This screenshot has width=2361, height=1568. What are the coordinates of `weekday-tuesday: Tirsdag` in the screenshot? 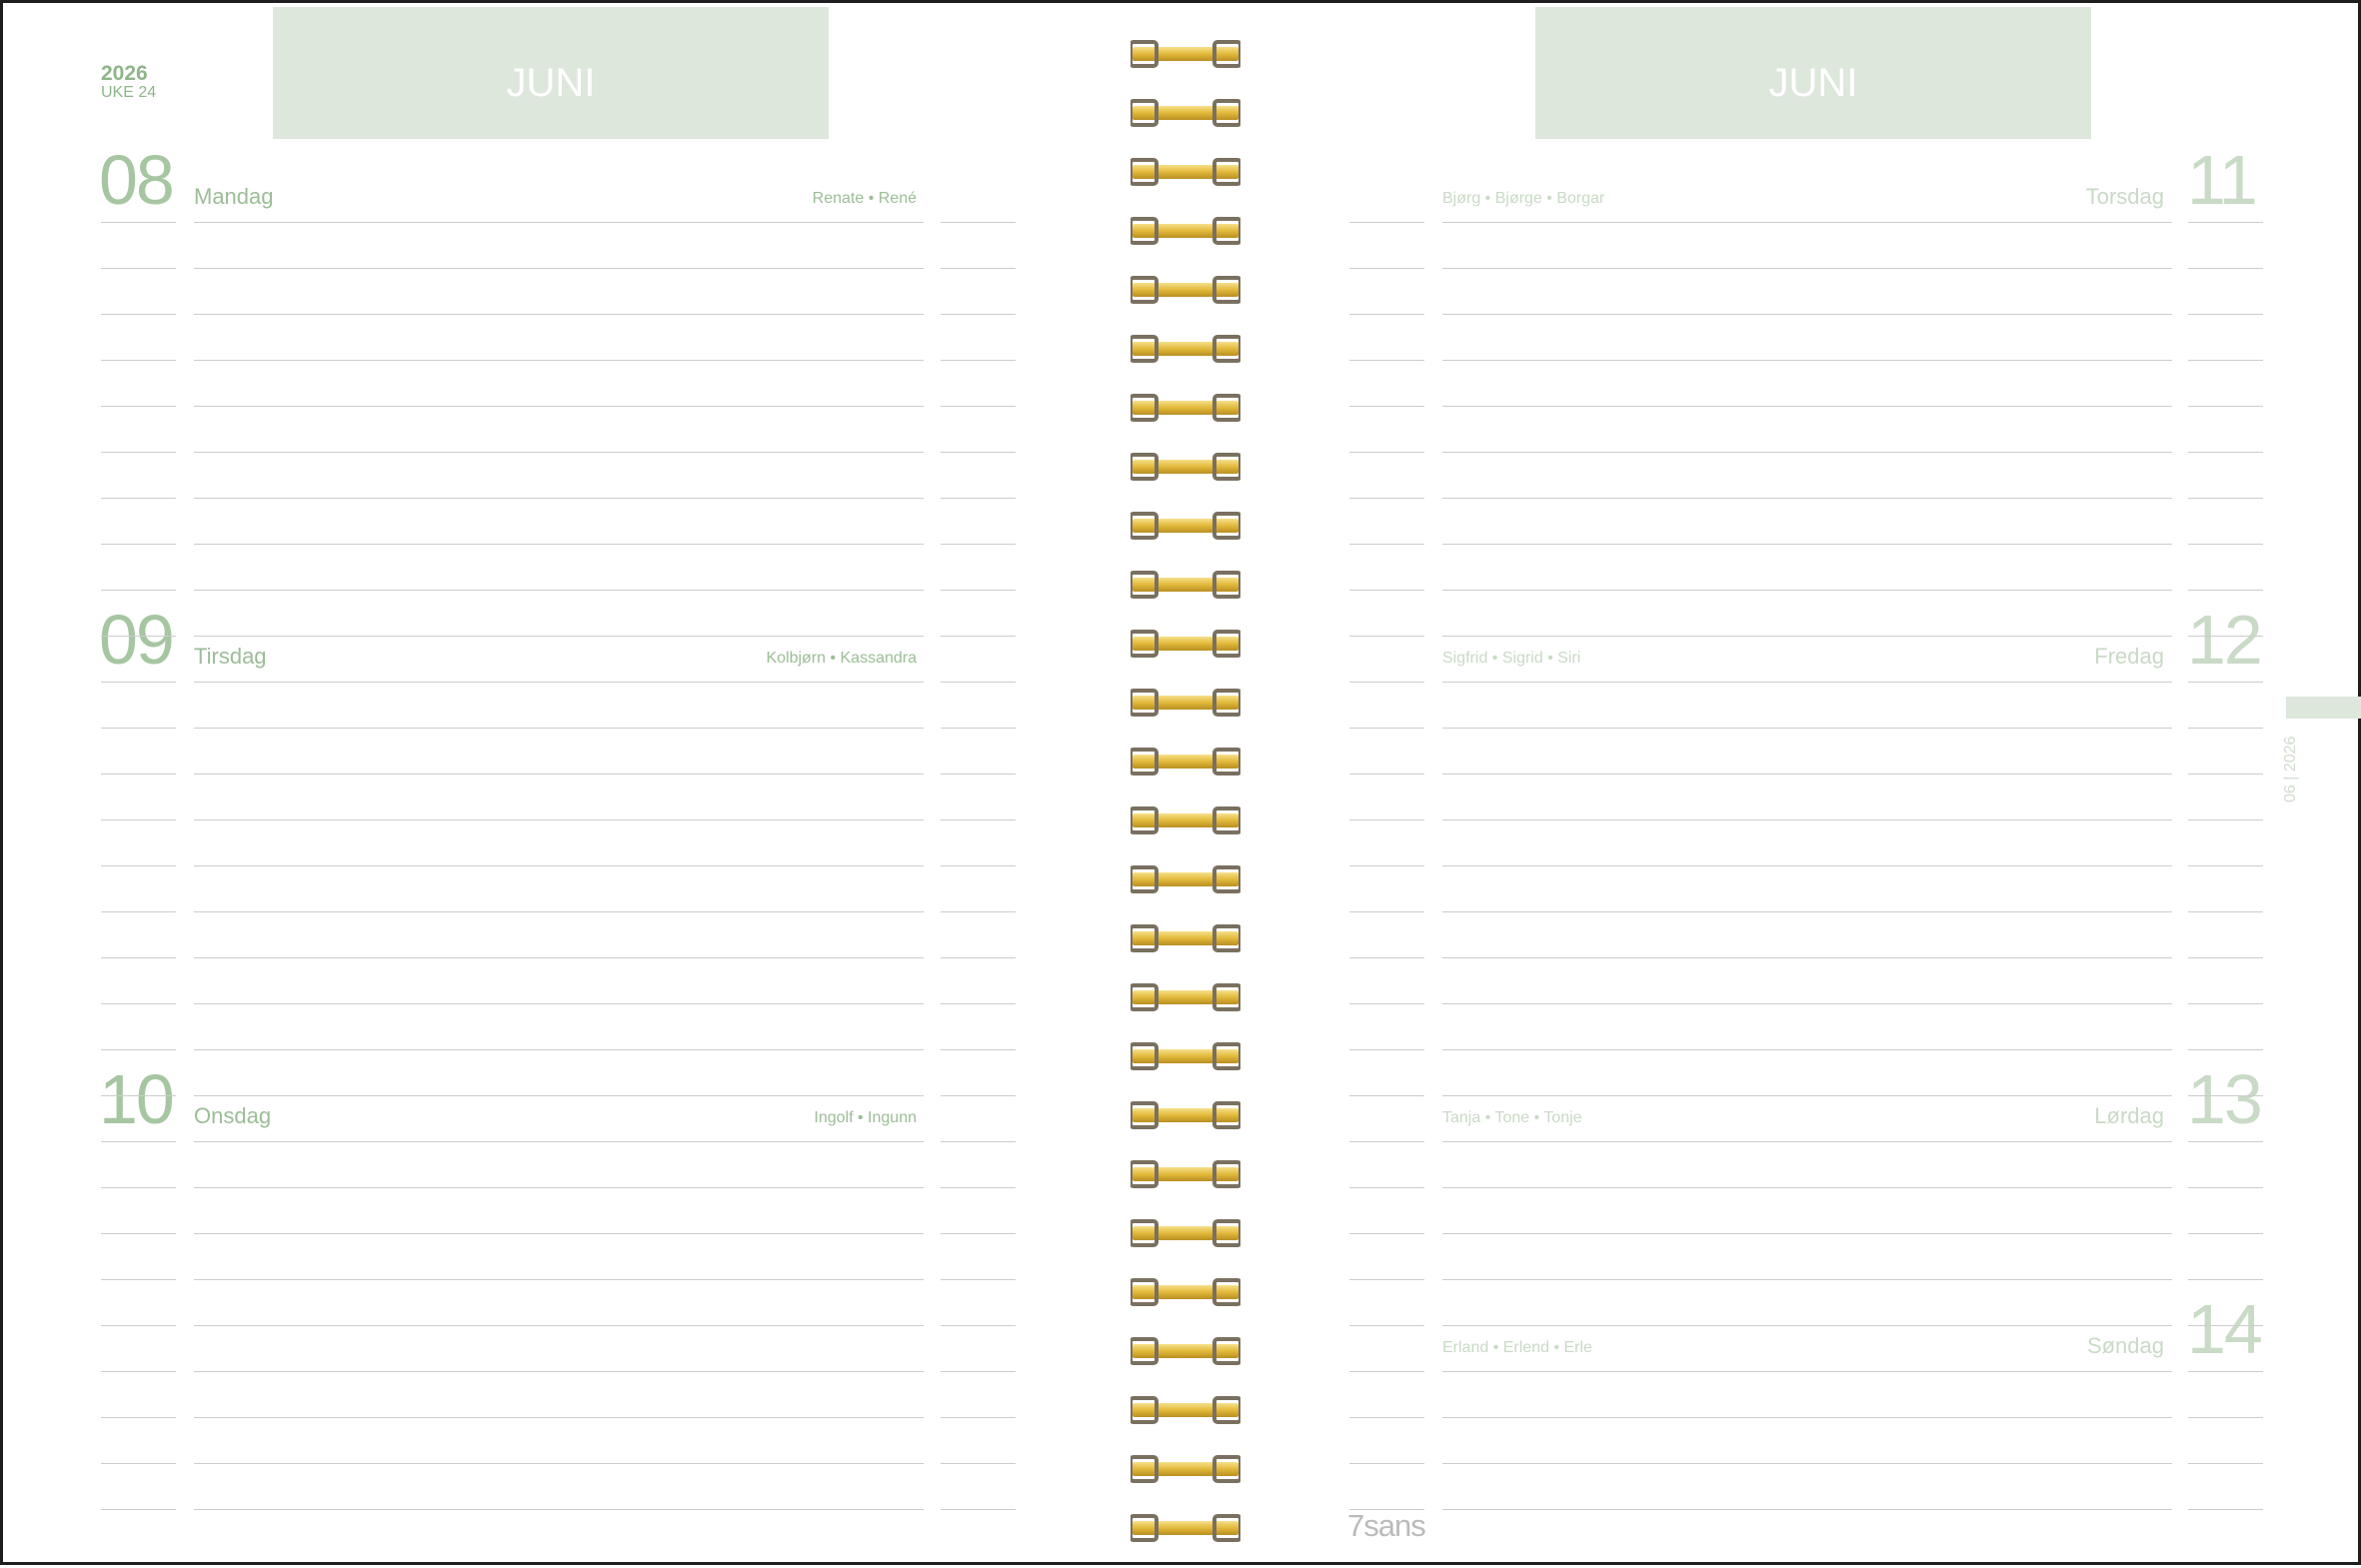 It's located at (230, 657).